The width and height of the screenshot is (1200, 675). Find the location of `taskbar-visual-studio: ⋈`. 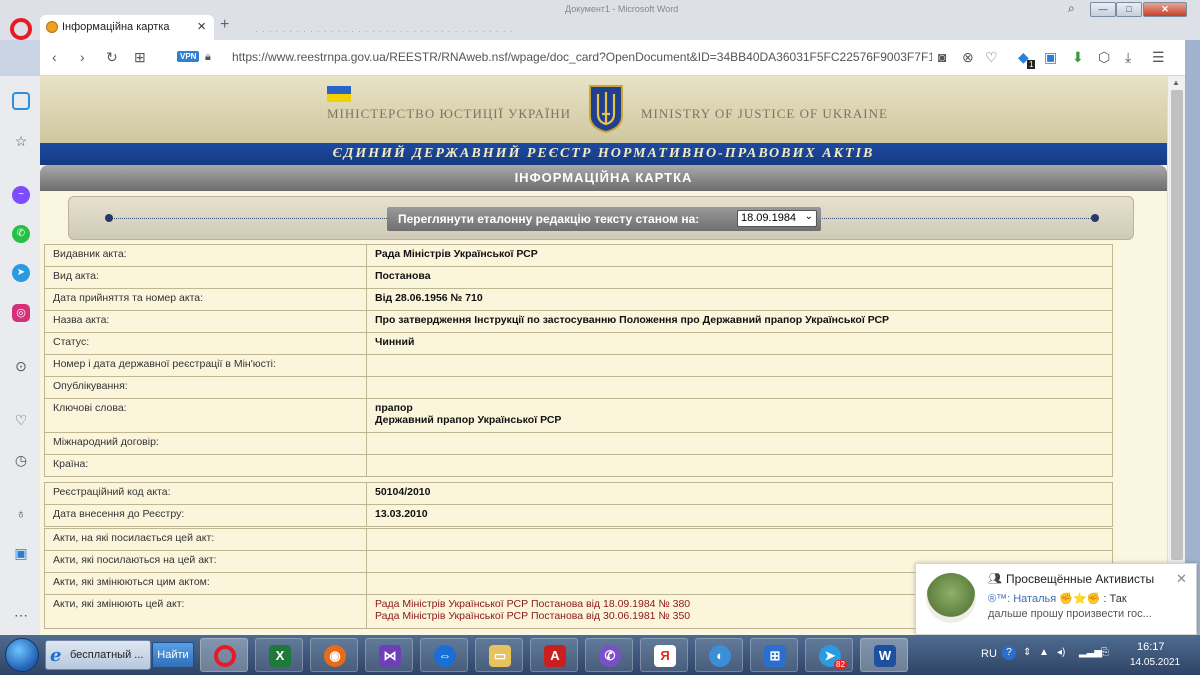

taskbar-visual-studio: ⋈ is located at coordinates (389, 655).